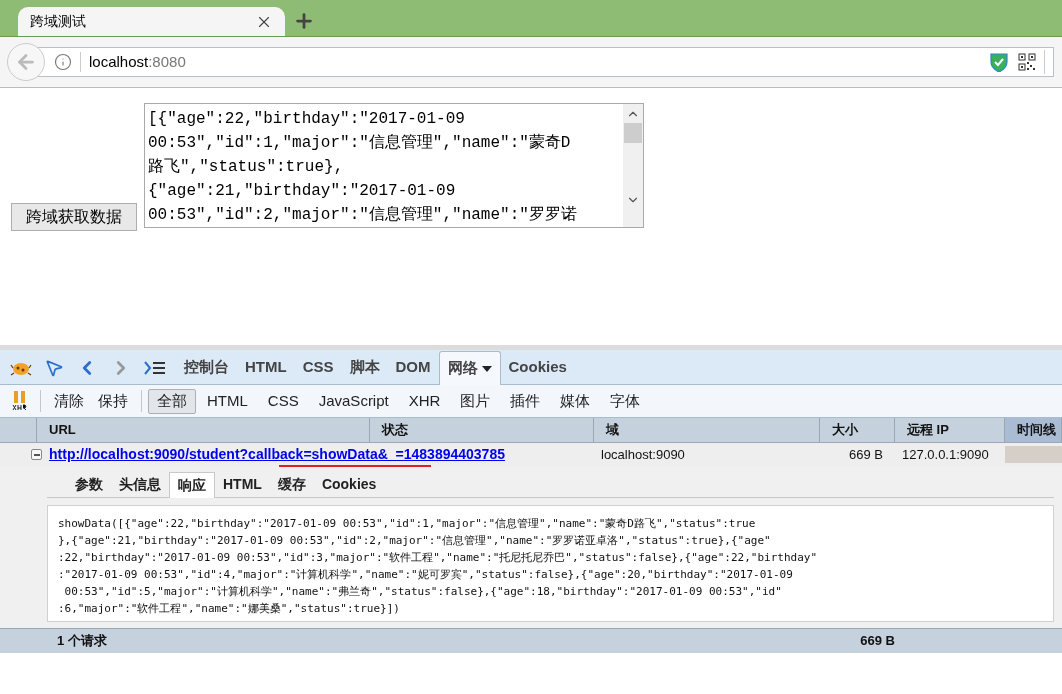 The width and height of the screenshot is (1062, 694). Describe the element at coordinates (172, 401) in the screenshot. I see `filter-button: 全部` at that location.